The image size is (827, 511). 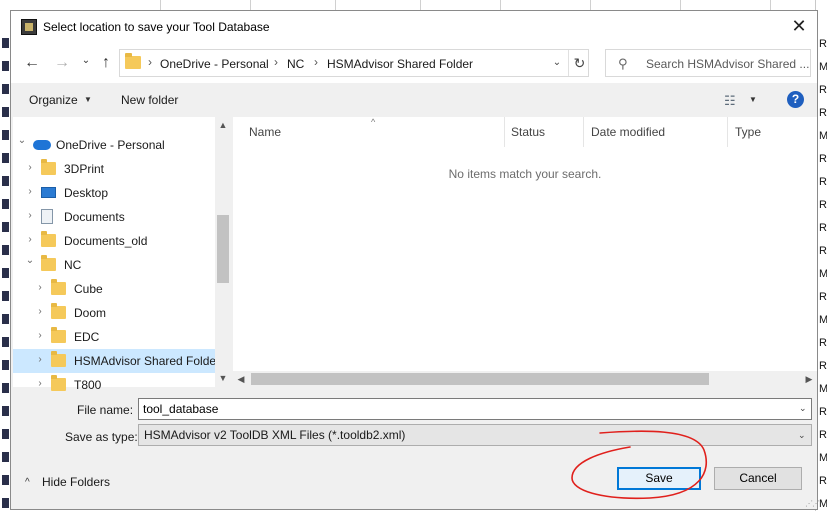 I want to click on tree-item-edc: › EDC, so click(x=114, y=337).